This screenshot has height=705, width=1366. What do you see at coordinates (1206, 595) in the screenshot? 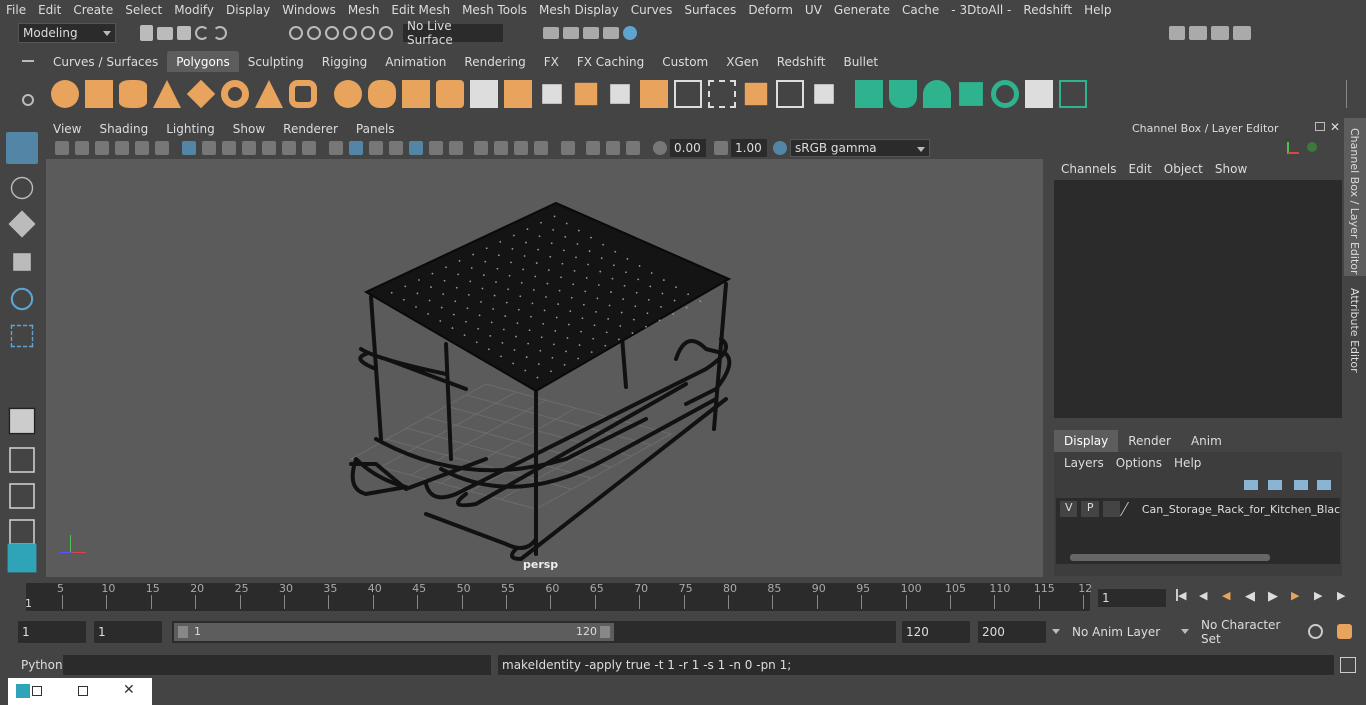
I see `step-back-key-icon: ◀` at bounding box center [1206, 595].